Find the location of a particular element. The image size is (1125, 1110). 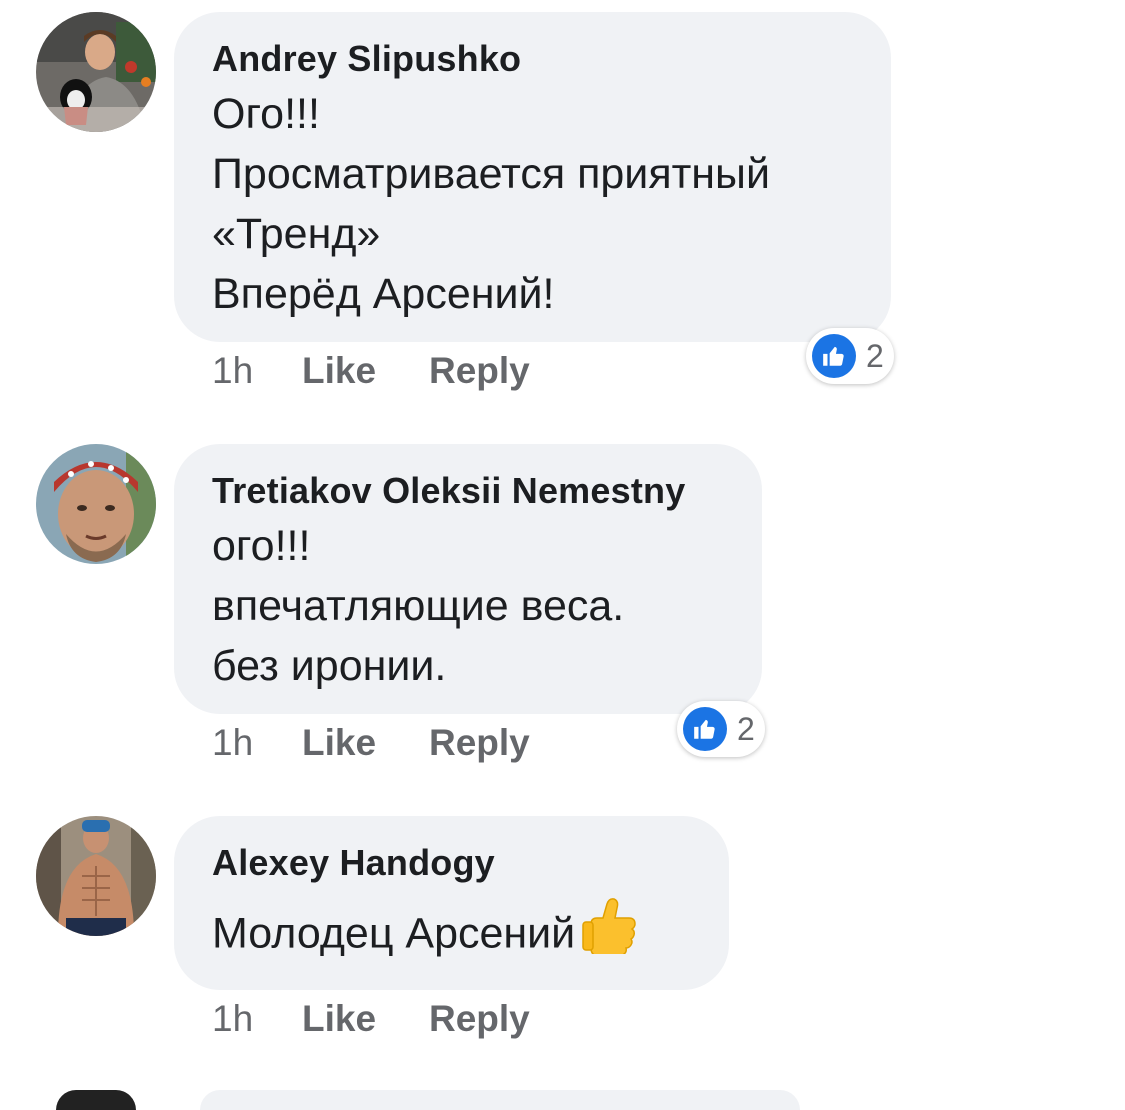

comment-text: Молодец Арсений is located at coordinates (394, 933).